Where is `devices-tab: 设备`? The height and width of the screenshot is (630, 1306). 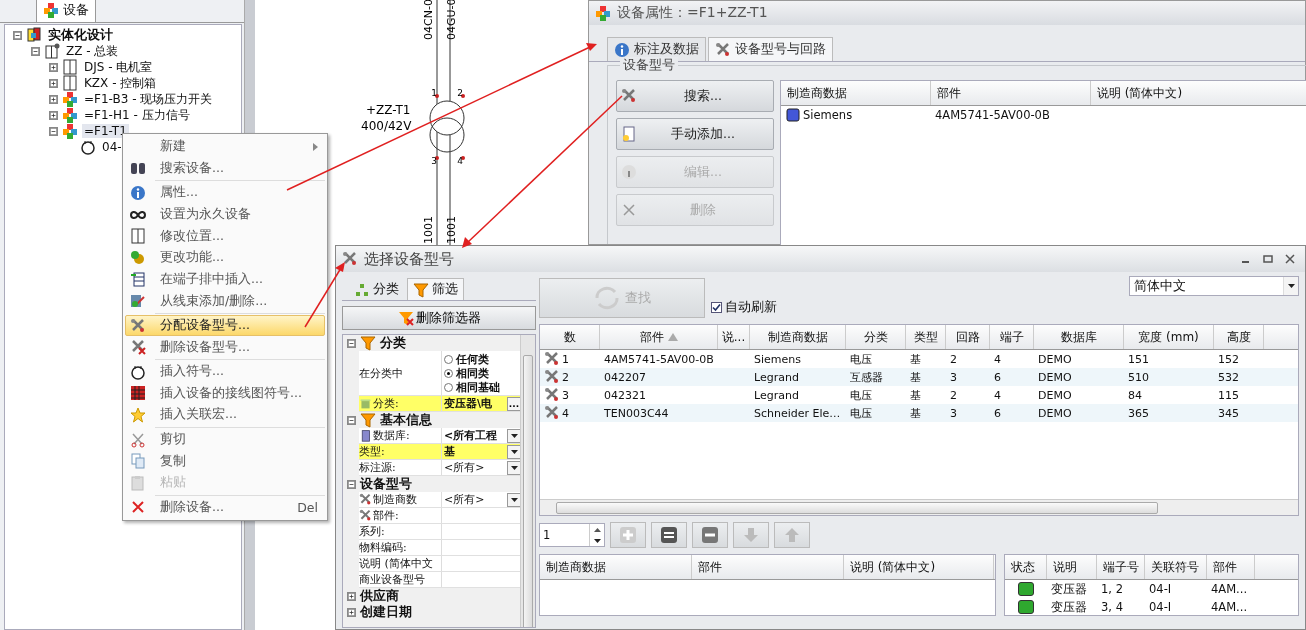 devices-tab: 设备 is located at coordinates (66, 11).